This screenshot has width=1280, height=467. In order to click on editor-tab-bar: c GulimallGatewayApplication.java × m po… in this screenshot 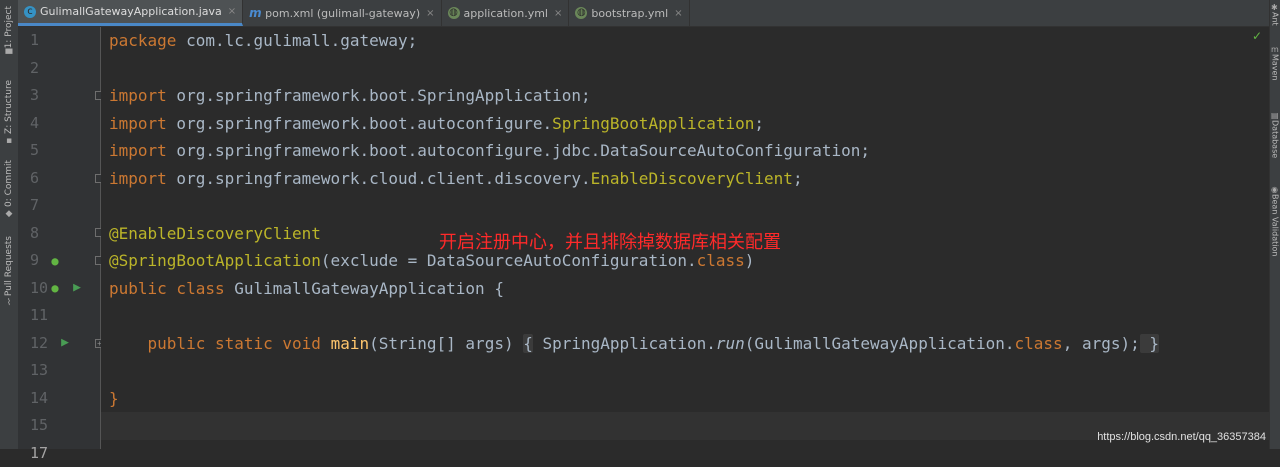, I will do `click(644, 13)`.